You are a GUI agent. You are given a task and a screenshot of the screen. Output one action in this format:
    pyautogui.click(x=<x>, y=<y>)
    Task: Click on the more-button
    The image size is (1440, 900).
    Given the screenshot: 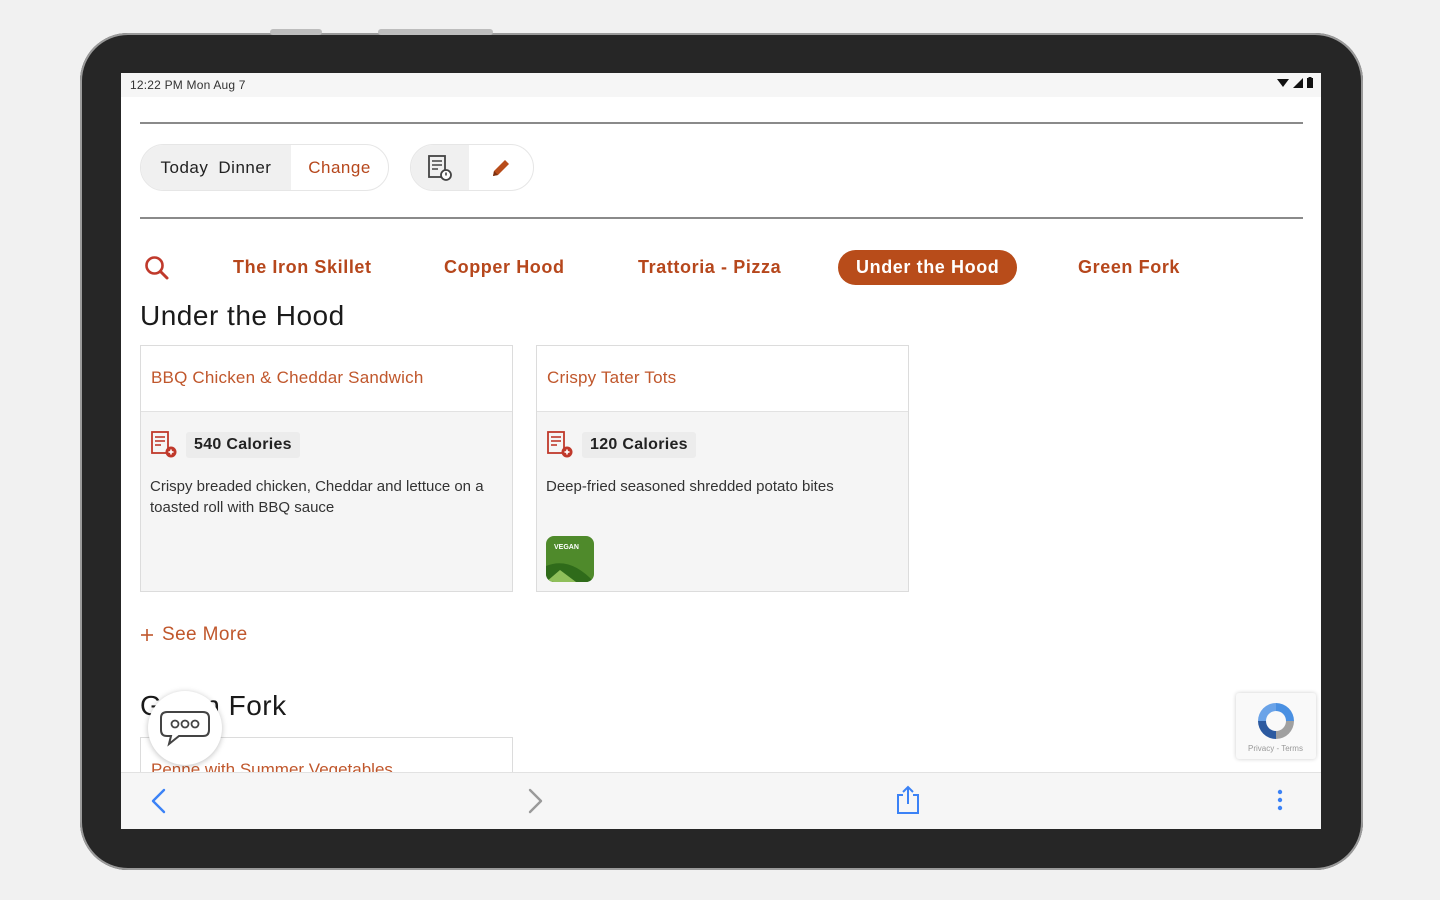 What is the action you would take?
    pyautogui.click(x=1280, y=803)
    